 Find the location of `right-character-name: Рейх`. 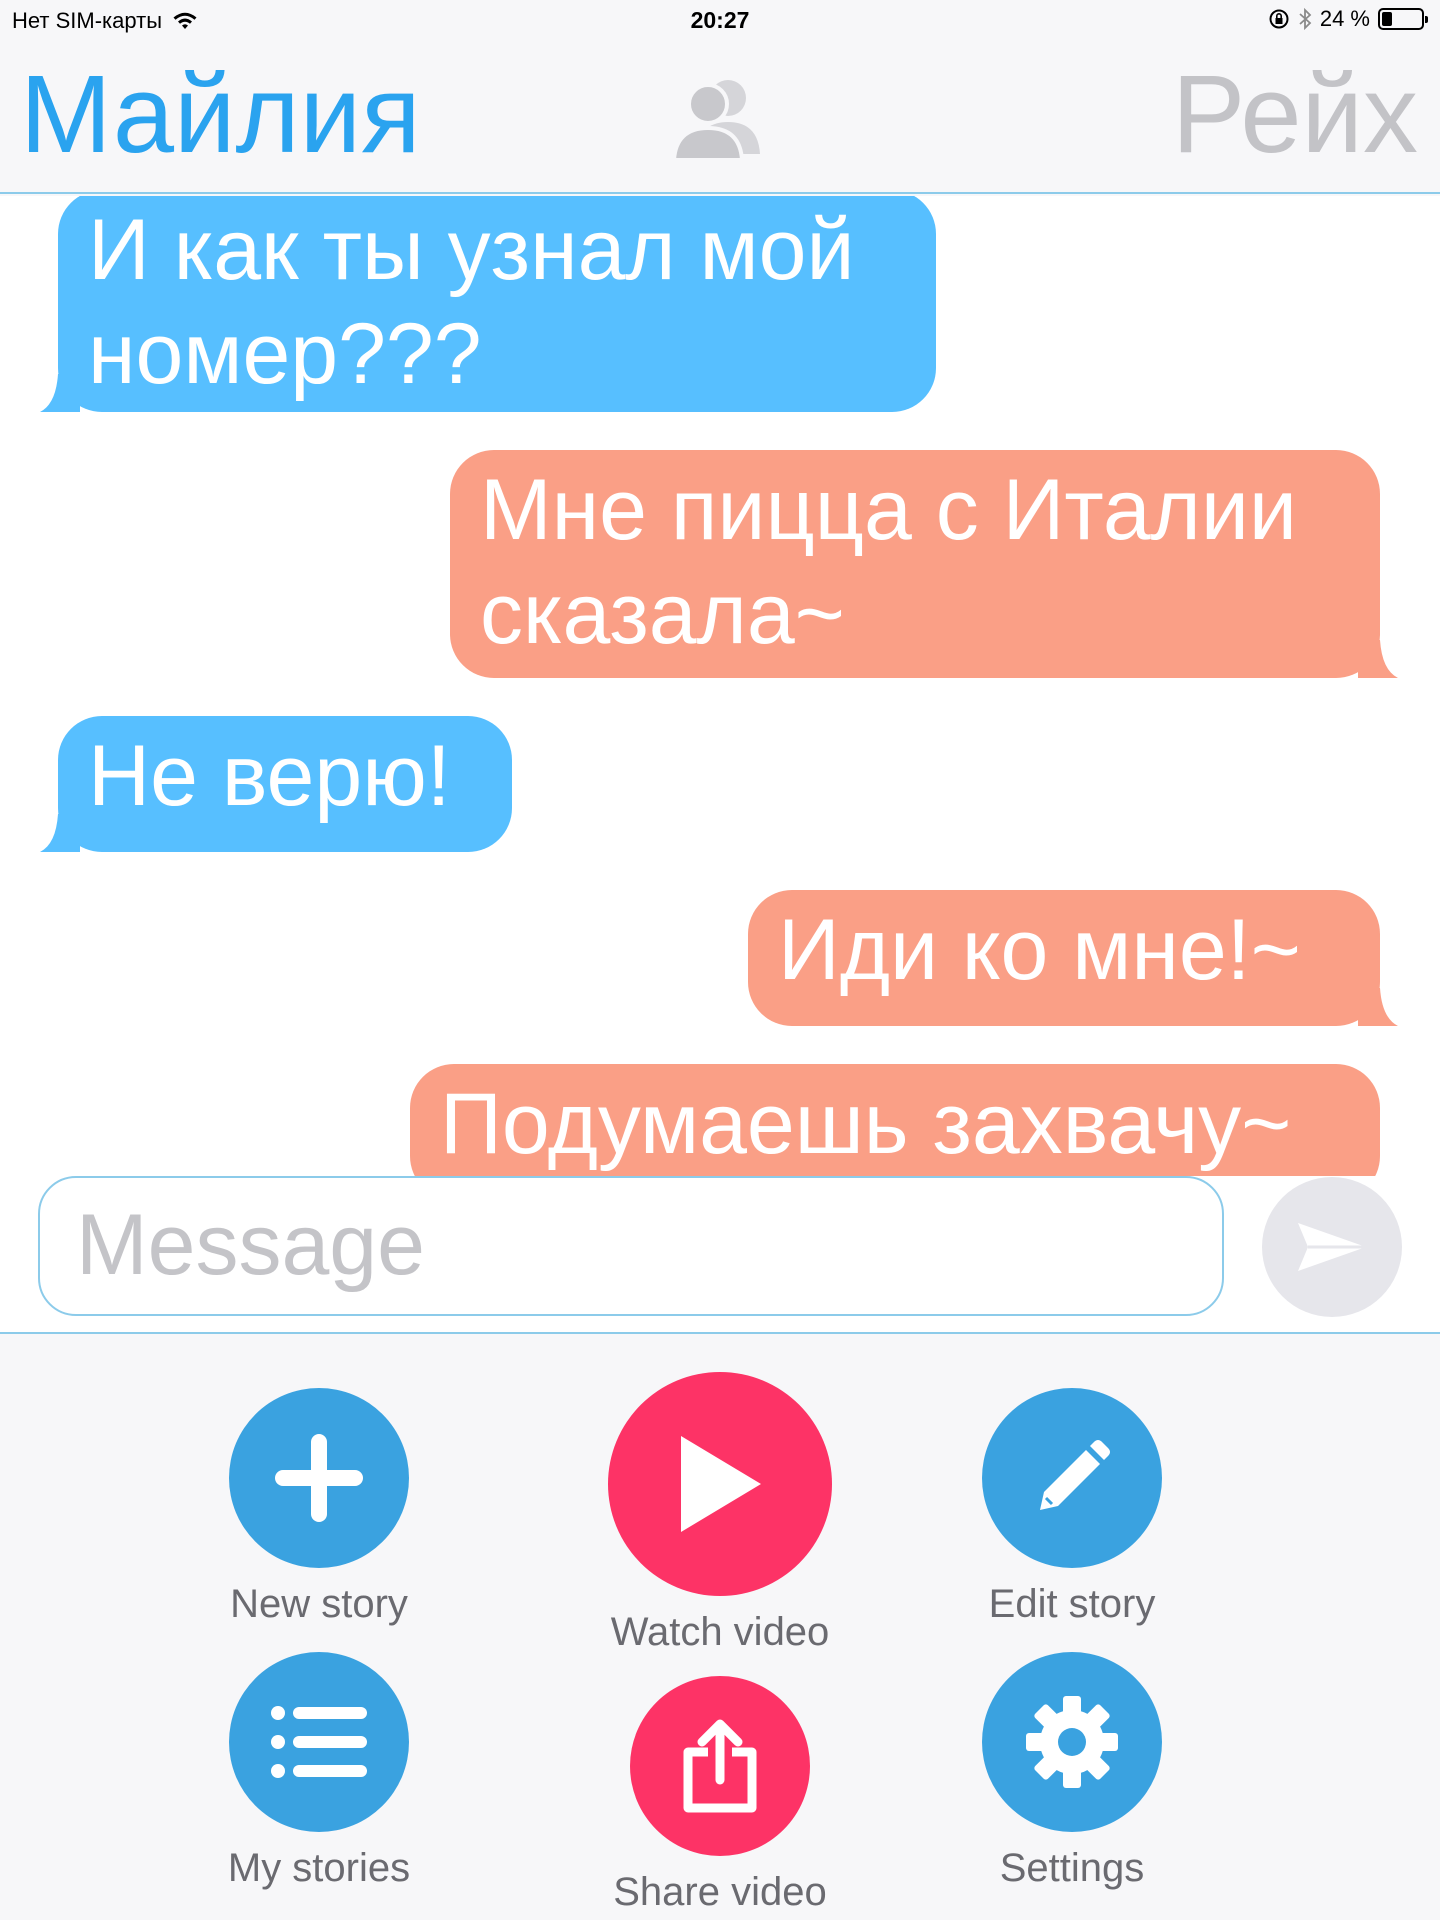

right-character-name: Рейх is located at coordinates (1295, 114).